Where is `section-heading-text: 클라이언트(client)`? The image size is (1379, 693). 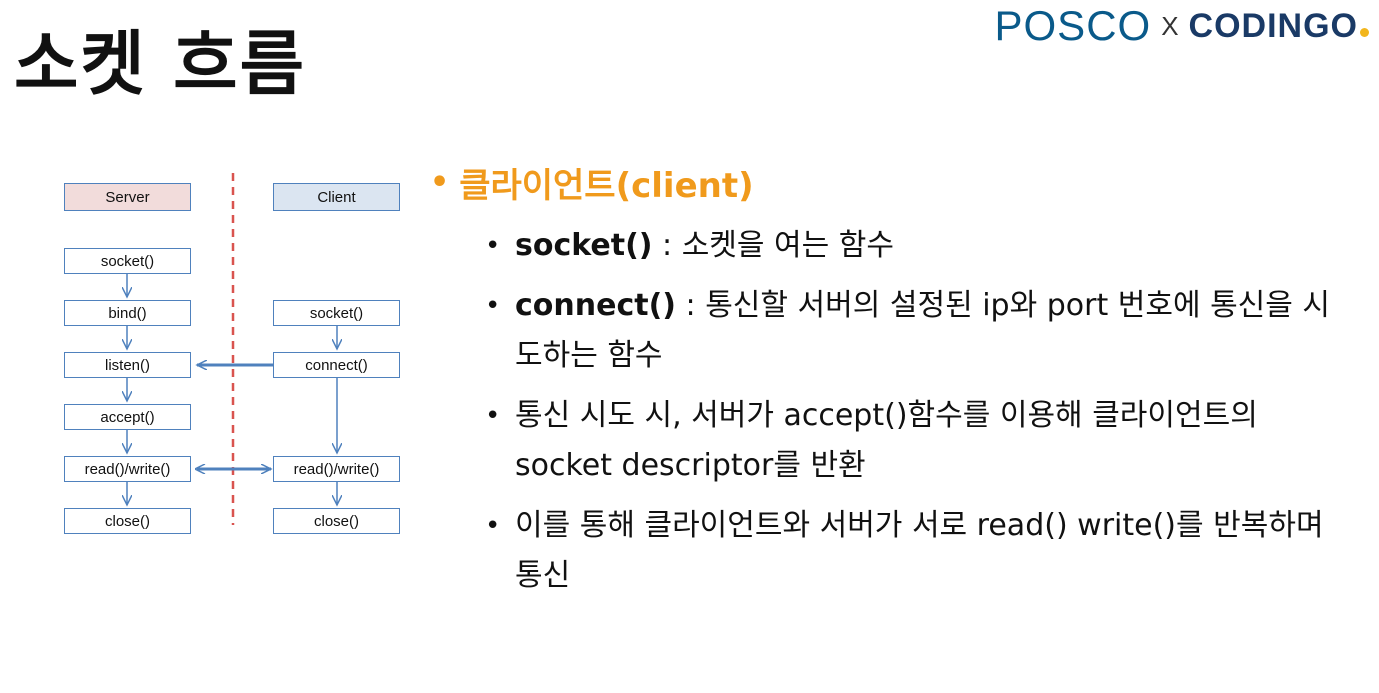 section-heading-text: 클라이언트(client) is located at coordinates (606, 186).